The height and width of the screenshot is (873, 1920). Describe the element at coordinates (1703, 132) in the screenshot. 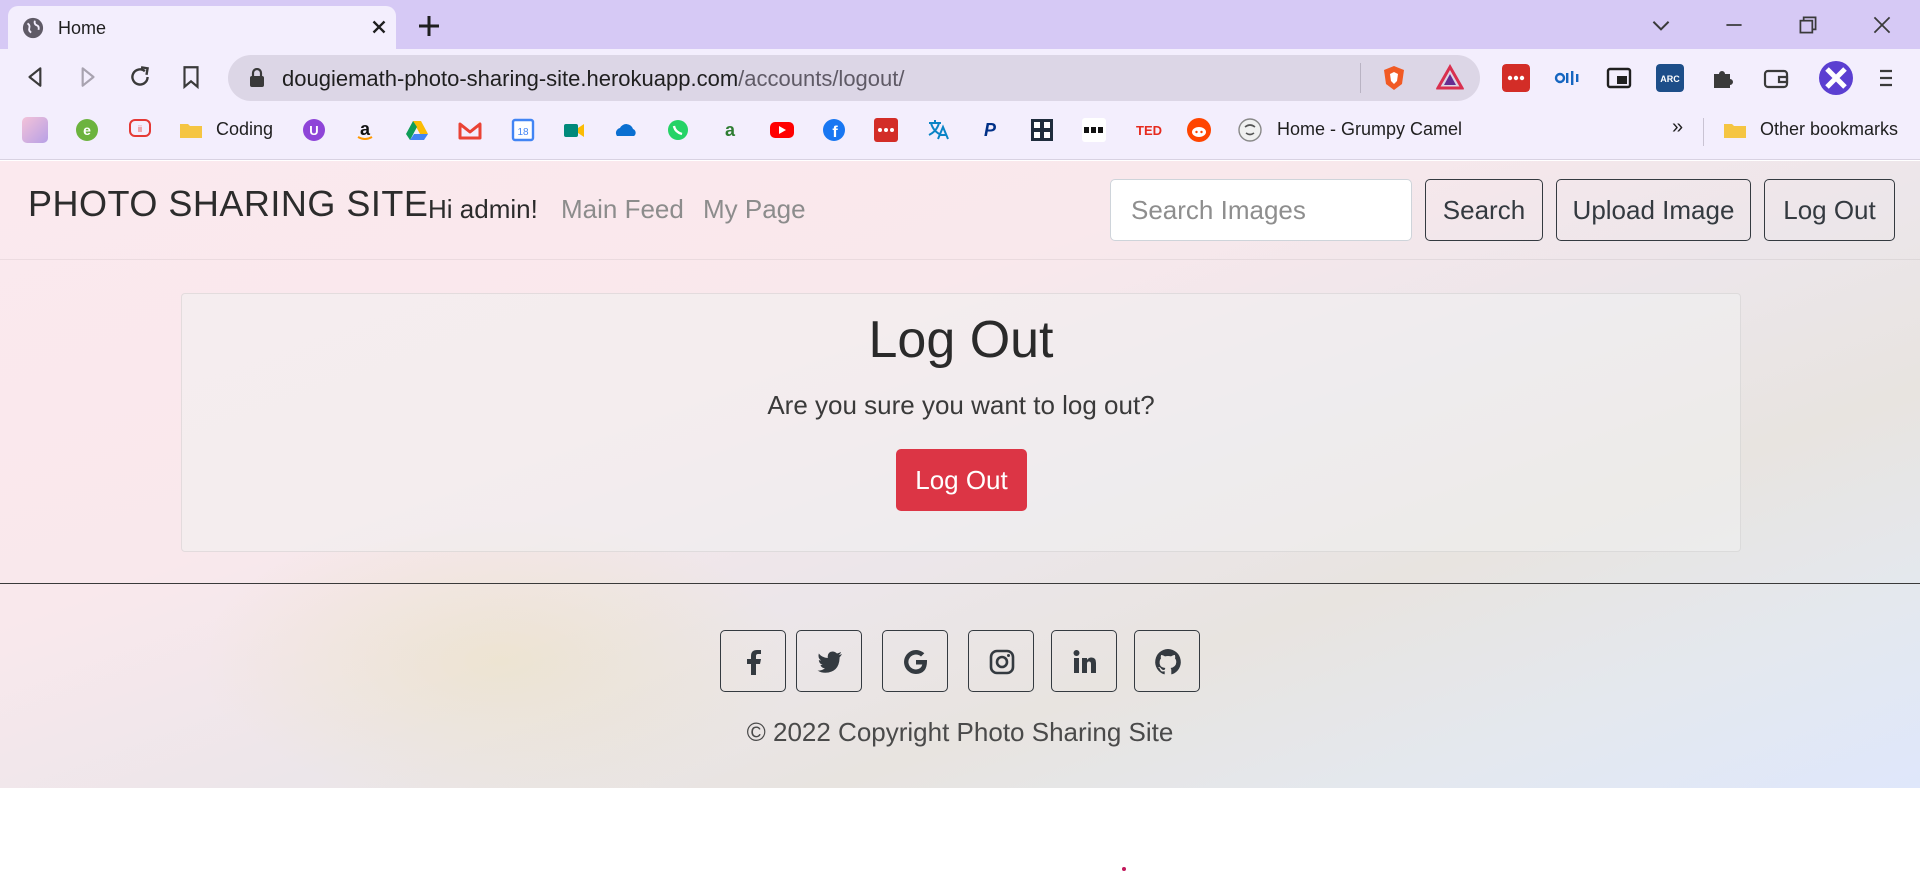

I see `bookmarks-divider` at that location.